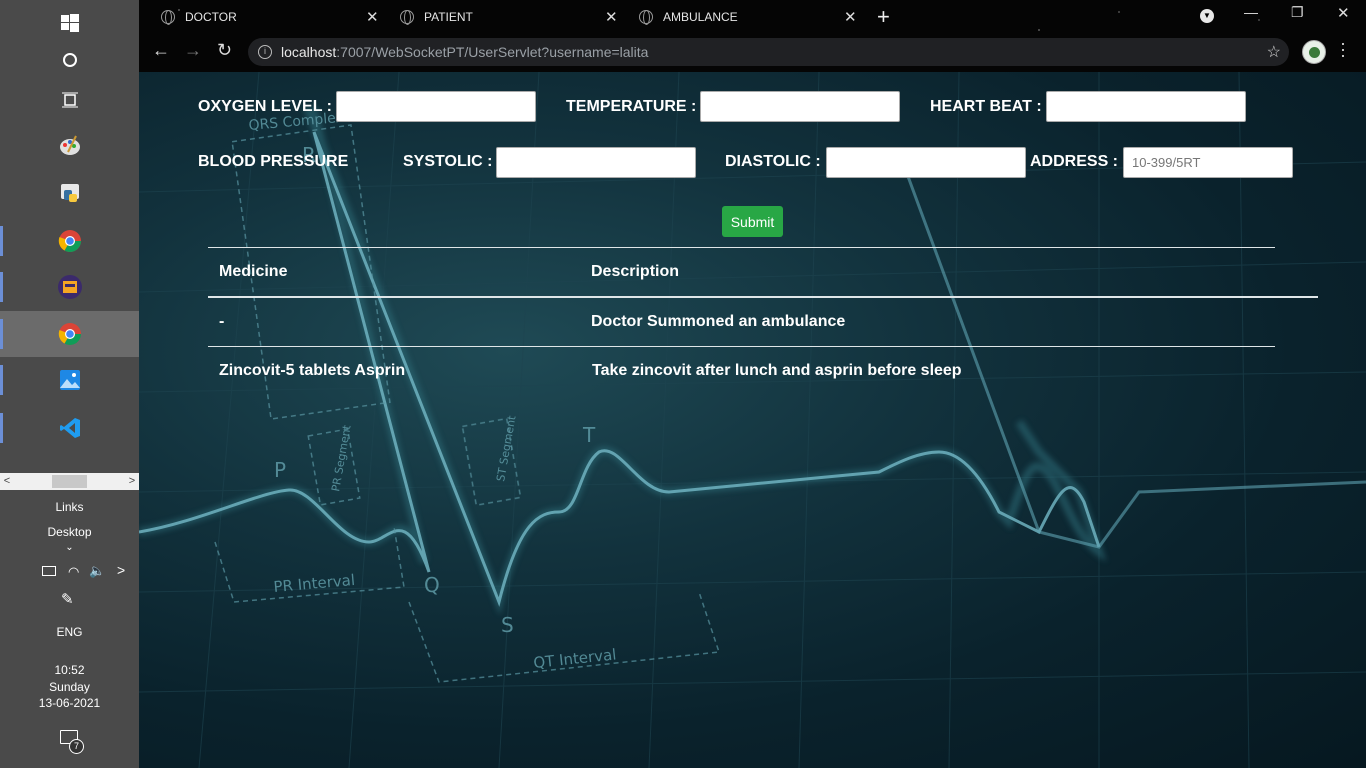 This screenshot has height=768, width=1366. What do you see at coordinates (448, 161) in the screenshot?
I see `systolic-label: SYSTOLIC :` at bounding box center [448, 161].